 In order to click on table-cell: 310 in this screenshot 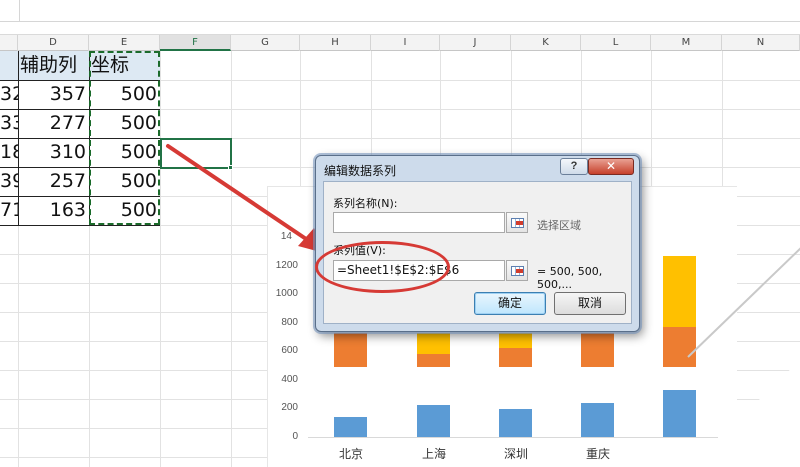, I will do `click(53, 152)`.